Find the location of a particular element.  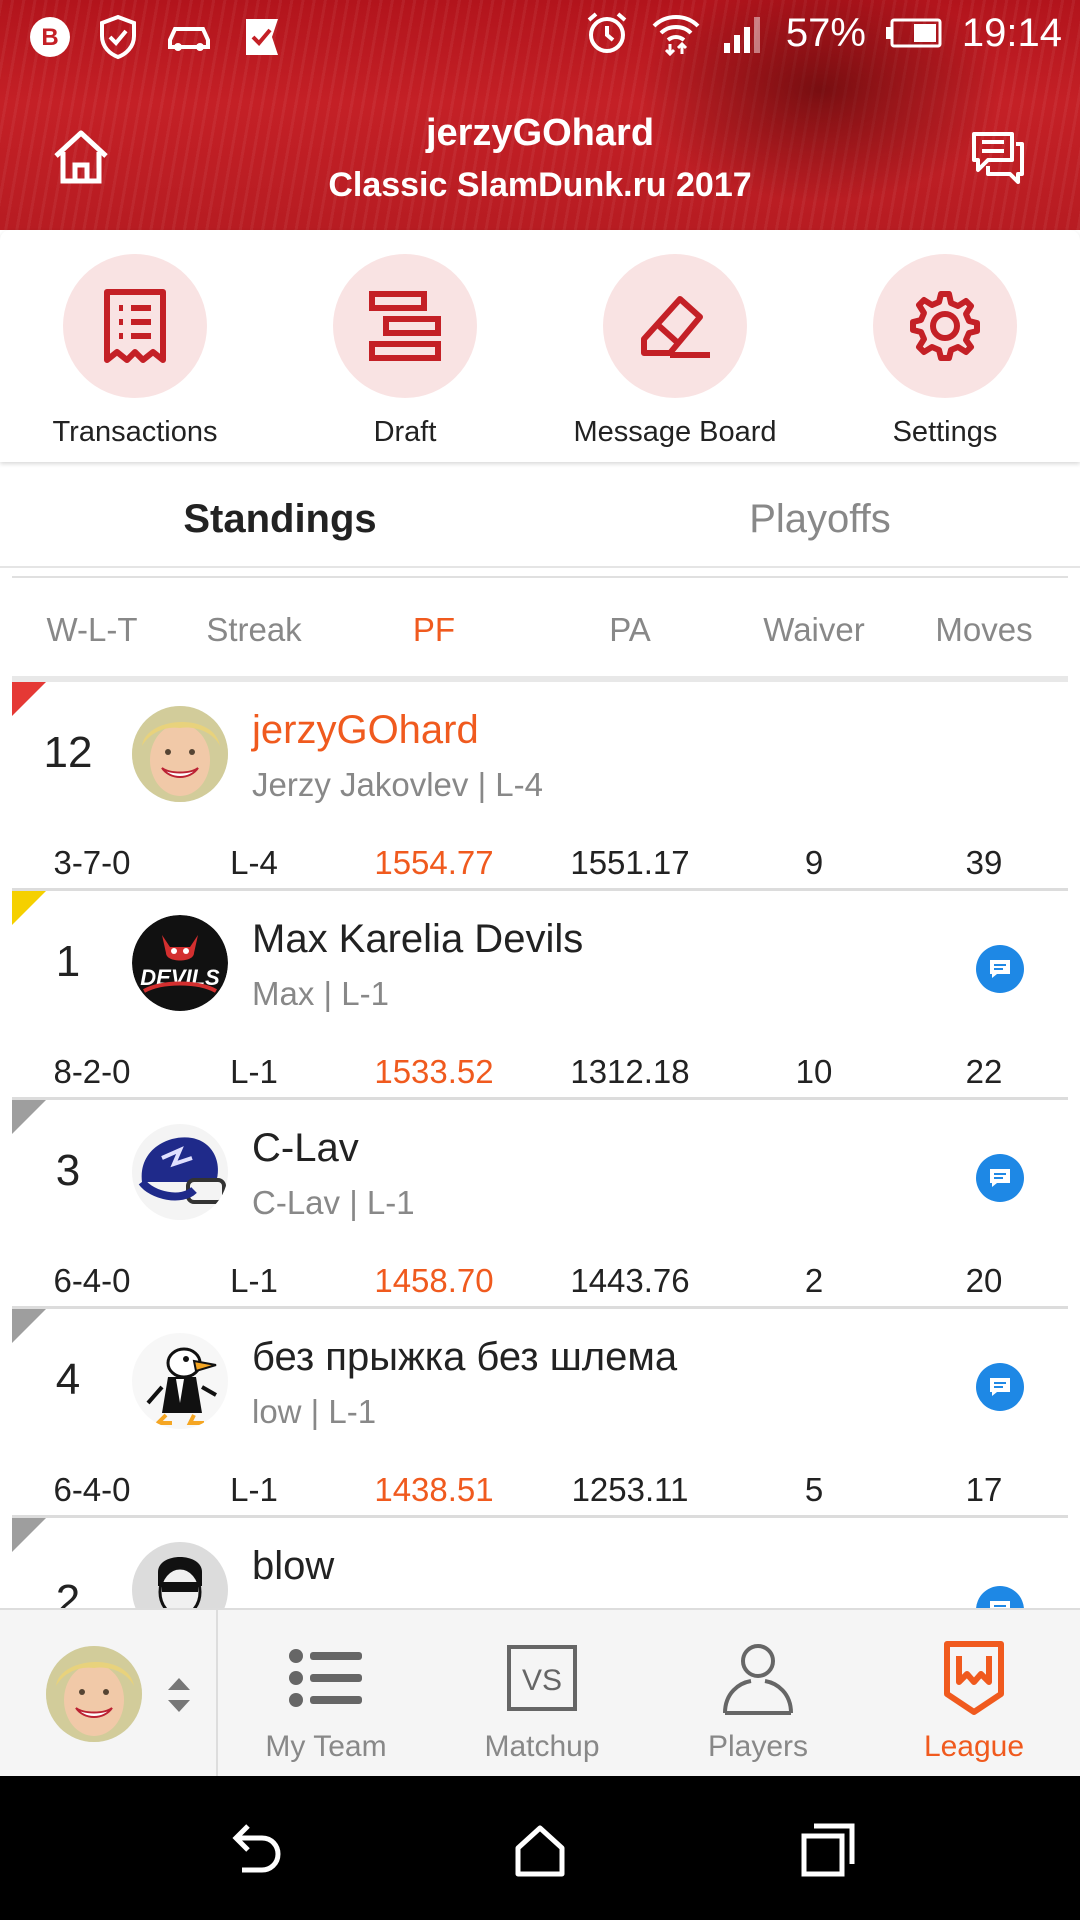

task-check-icon is located at coordinates (262, 37).